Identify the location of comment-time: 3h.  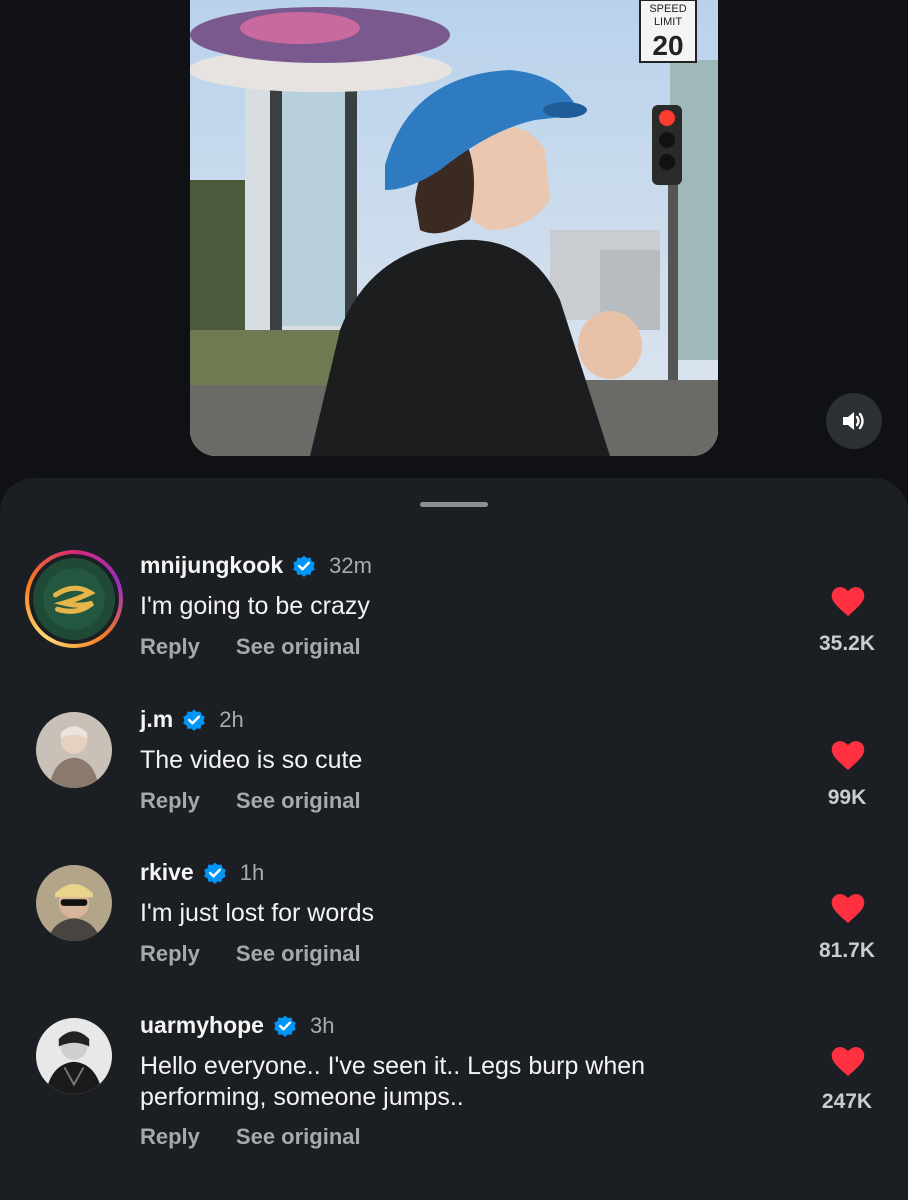
(322, 1025).